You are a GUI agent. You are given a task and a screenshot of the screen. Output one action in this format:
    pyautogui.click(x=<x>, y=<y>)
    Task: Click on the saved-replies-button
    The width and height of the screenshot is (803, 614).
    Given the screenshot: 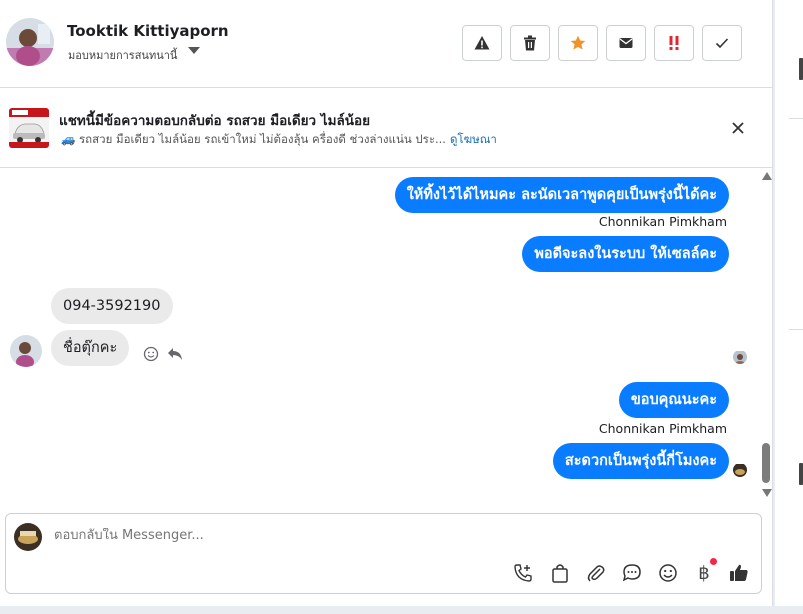 What is the action you would take?
    pyautogui.click(x=632, y=573)
    